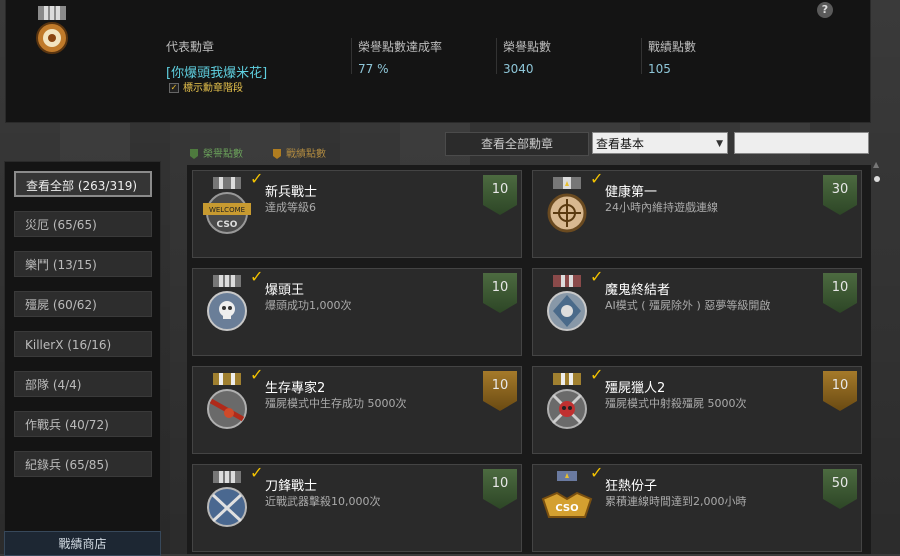 This screenshot has height=556, width=900. I want to click on sidebar-item-zombie: 殭屍 (60/62), so click(83, 304).